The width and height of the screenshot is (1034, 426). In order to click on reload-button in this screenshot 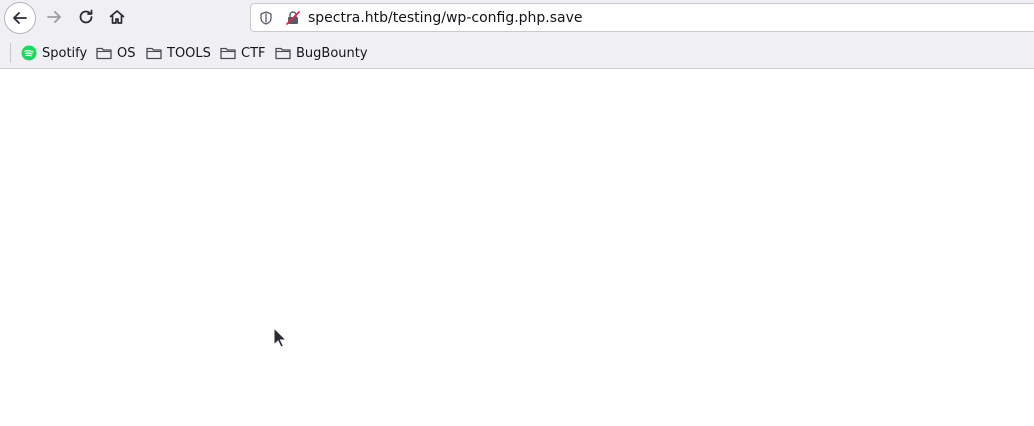, I will do `click(86, 17)`.